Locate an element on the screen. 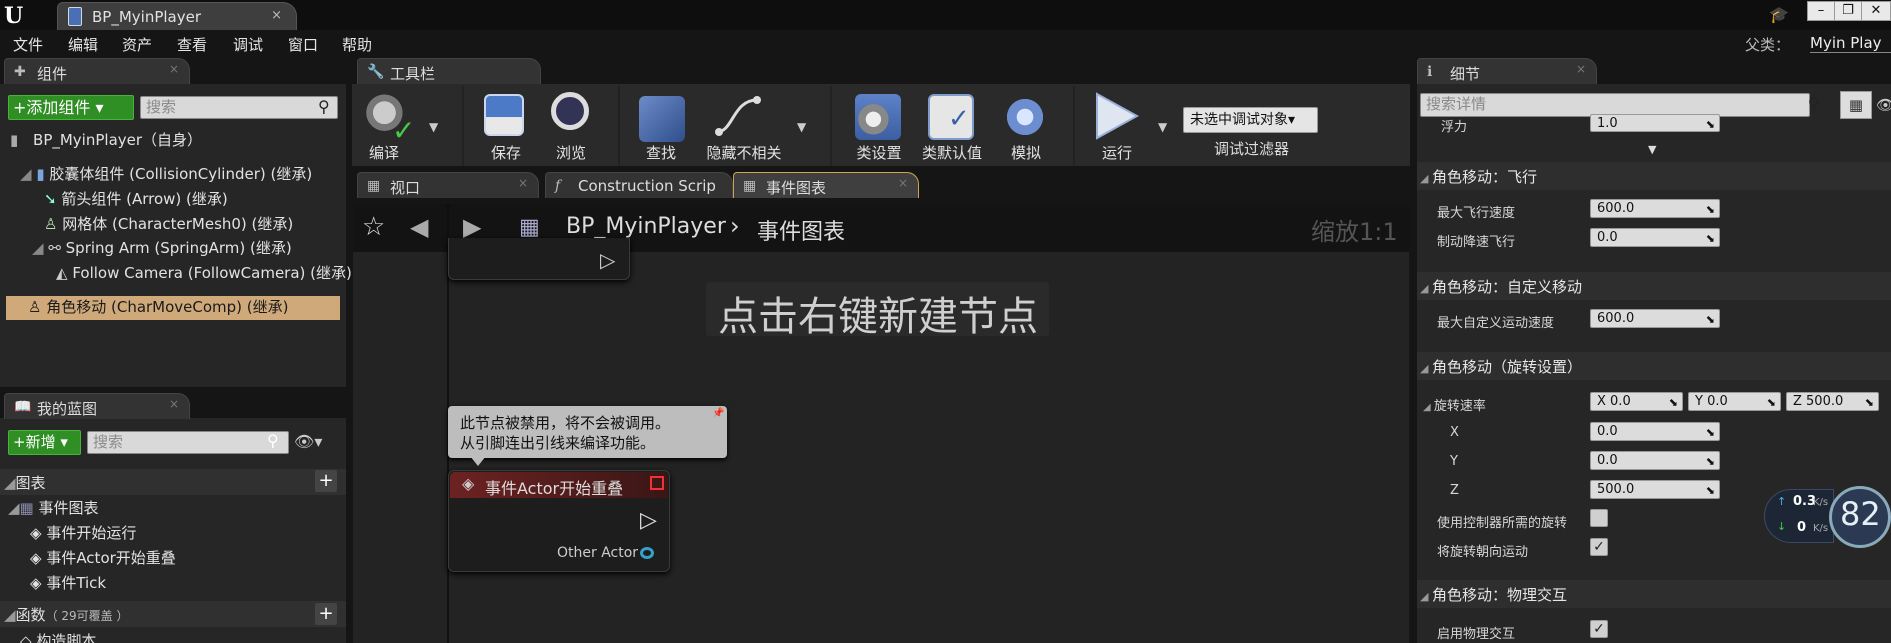  use-controller-rotation-label: 使用控制器所需的旋转 is located at coordinates (1502, 523).